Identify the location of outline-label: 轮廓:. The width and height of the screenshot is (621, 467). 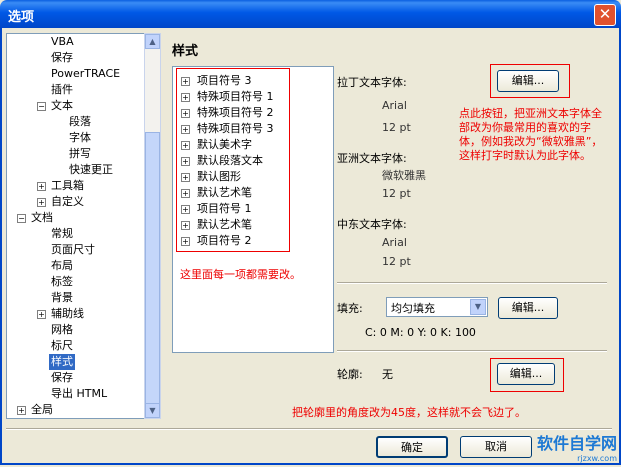
(350, 374).